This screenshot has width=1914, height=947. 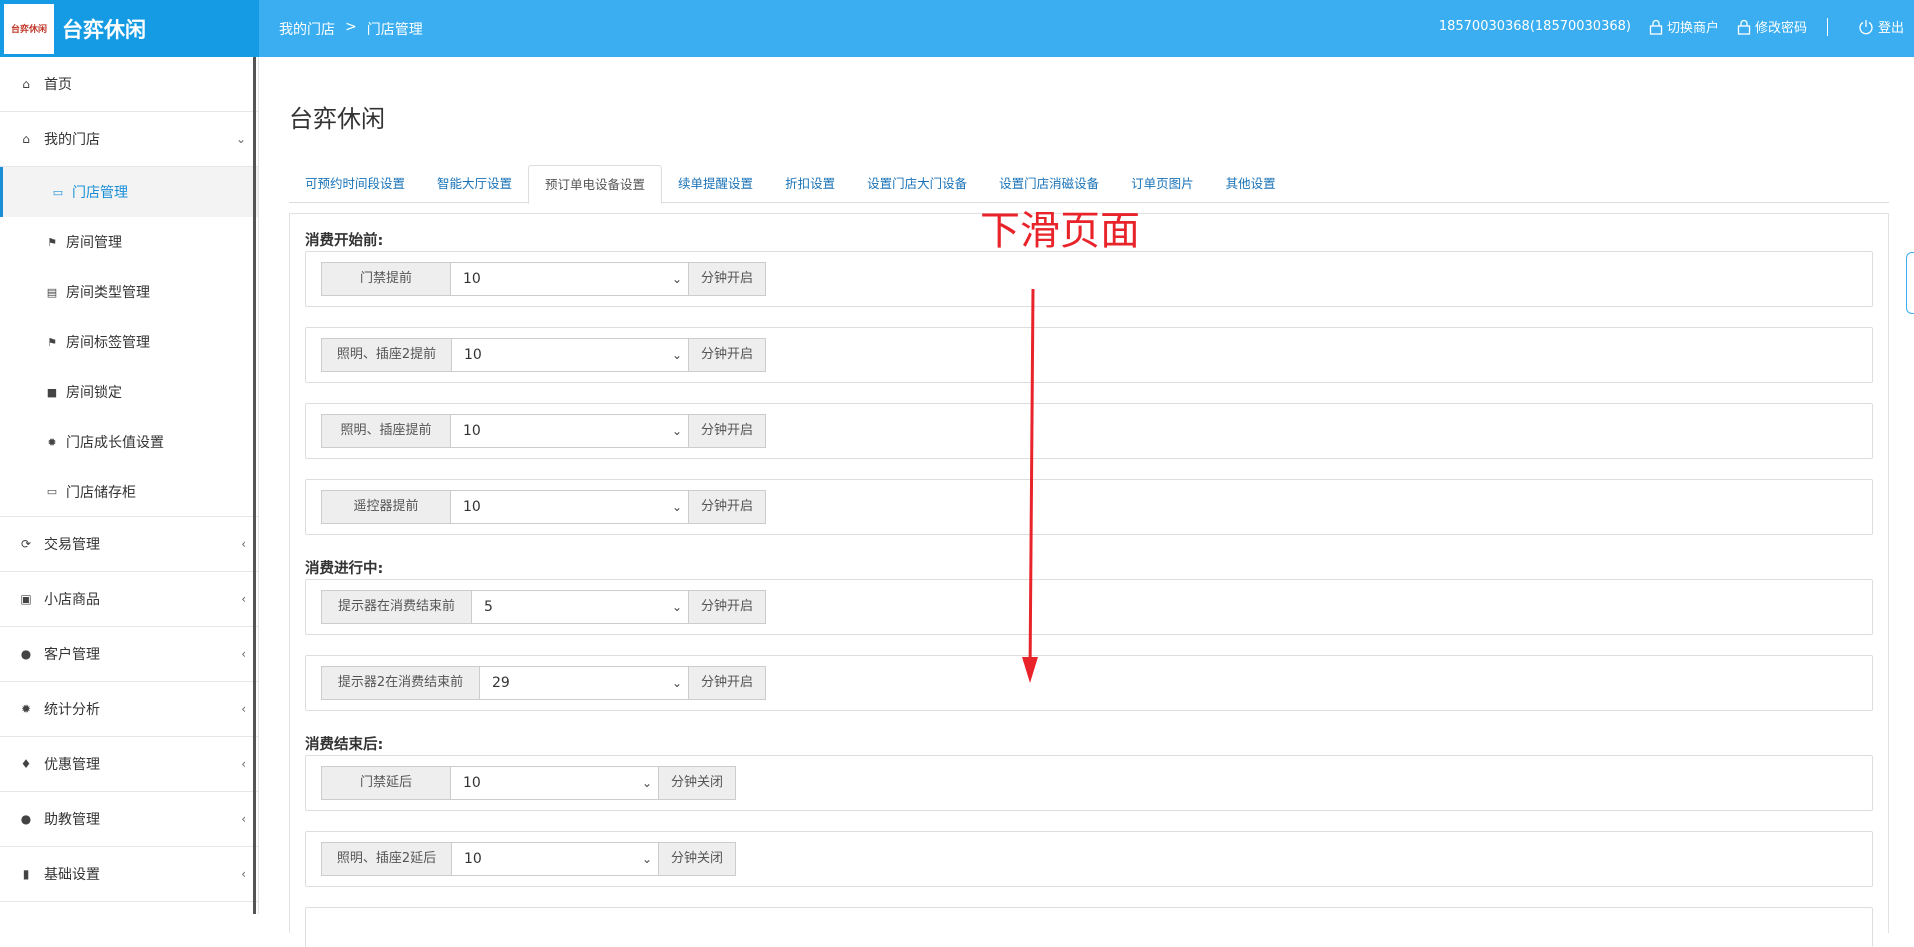 What do you see at coordinates (386, 355) in the screenshot?
I see `setting-label: 照明、插座2提前` at bounding box center [386, 355].